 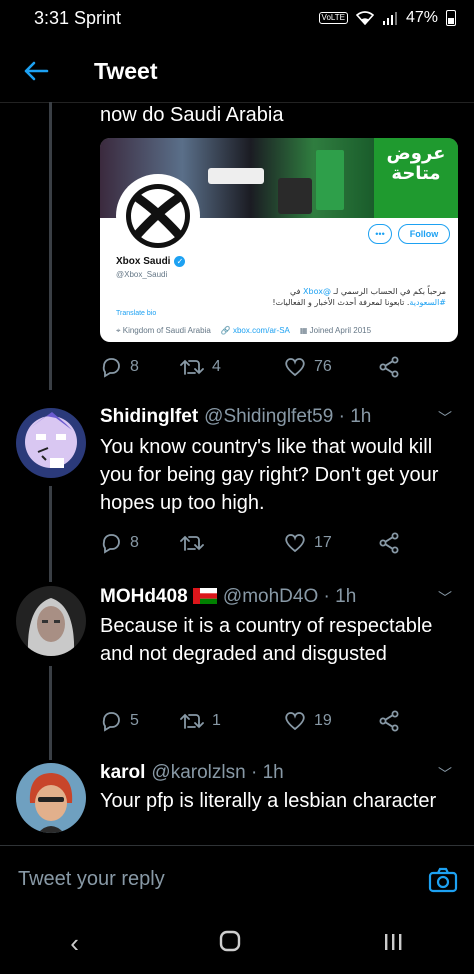 I want to click on tweet-text: now do Saudi Arabia, so click(x=192, y=115).